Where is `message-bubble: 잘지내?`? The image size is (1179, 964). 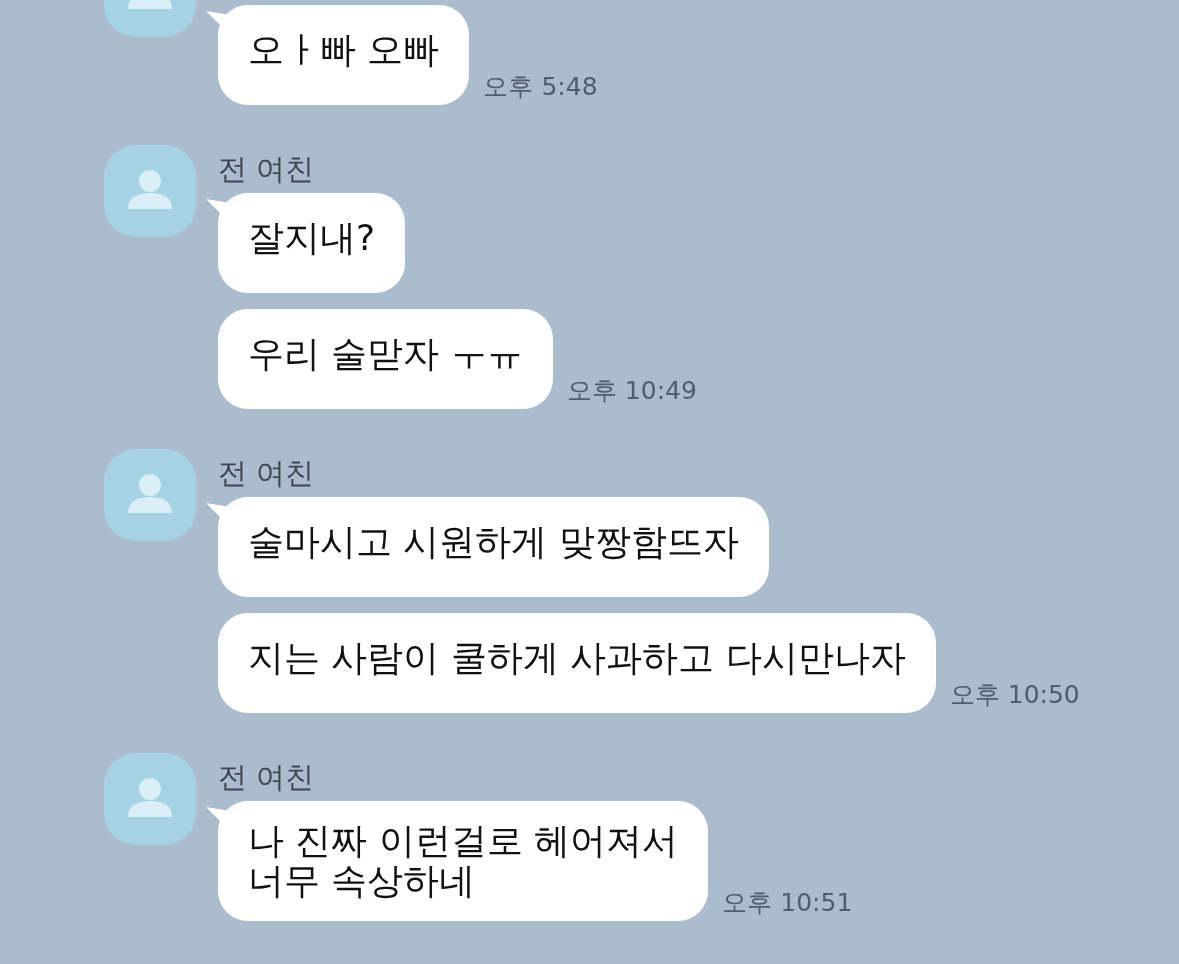
message-bubble: 잘지내? is located at coordinates (312, 243).